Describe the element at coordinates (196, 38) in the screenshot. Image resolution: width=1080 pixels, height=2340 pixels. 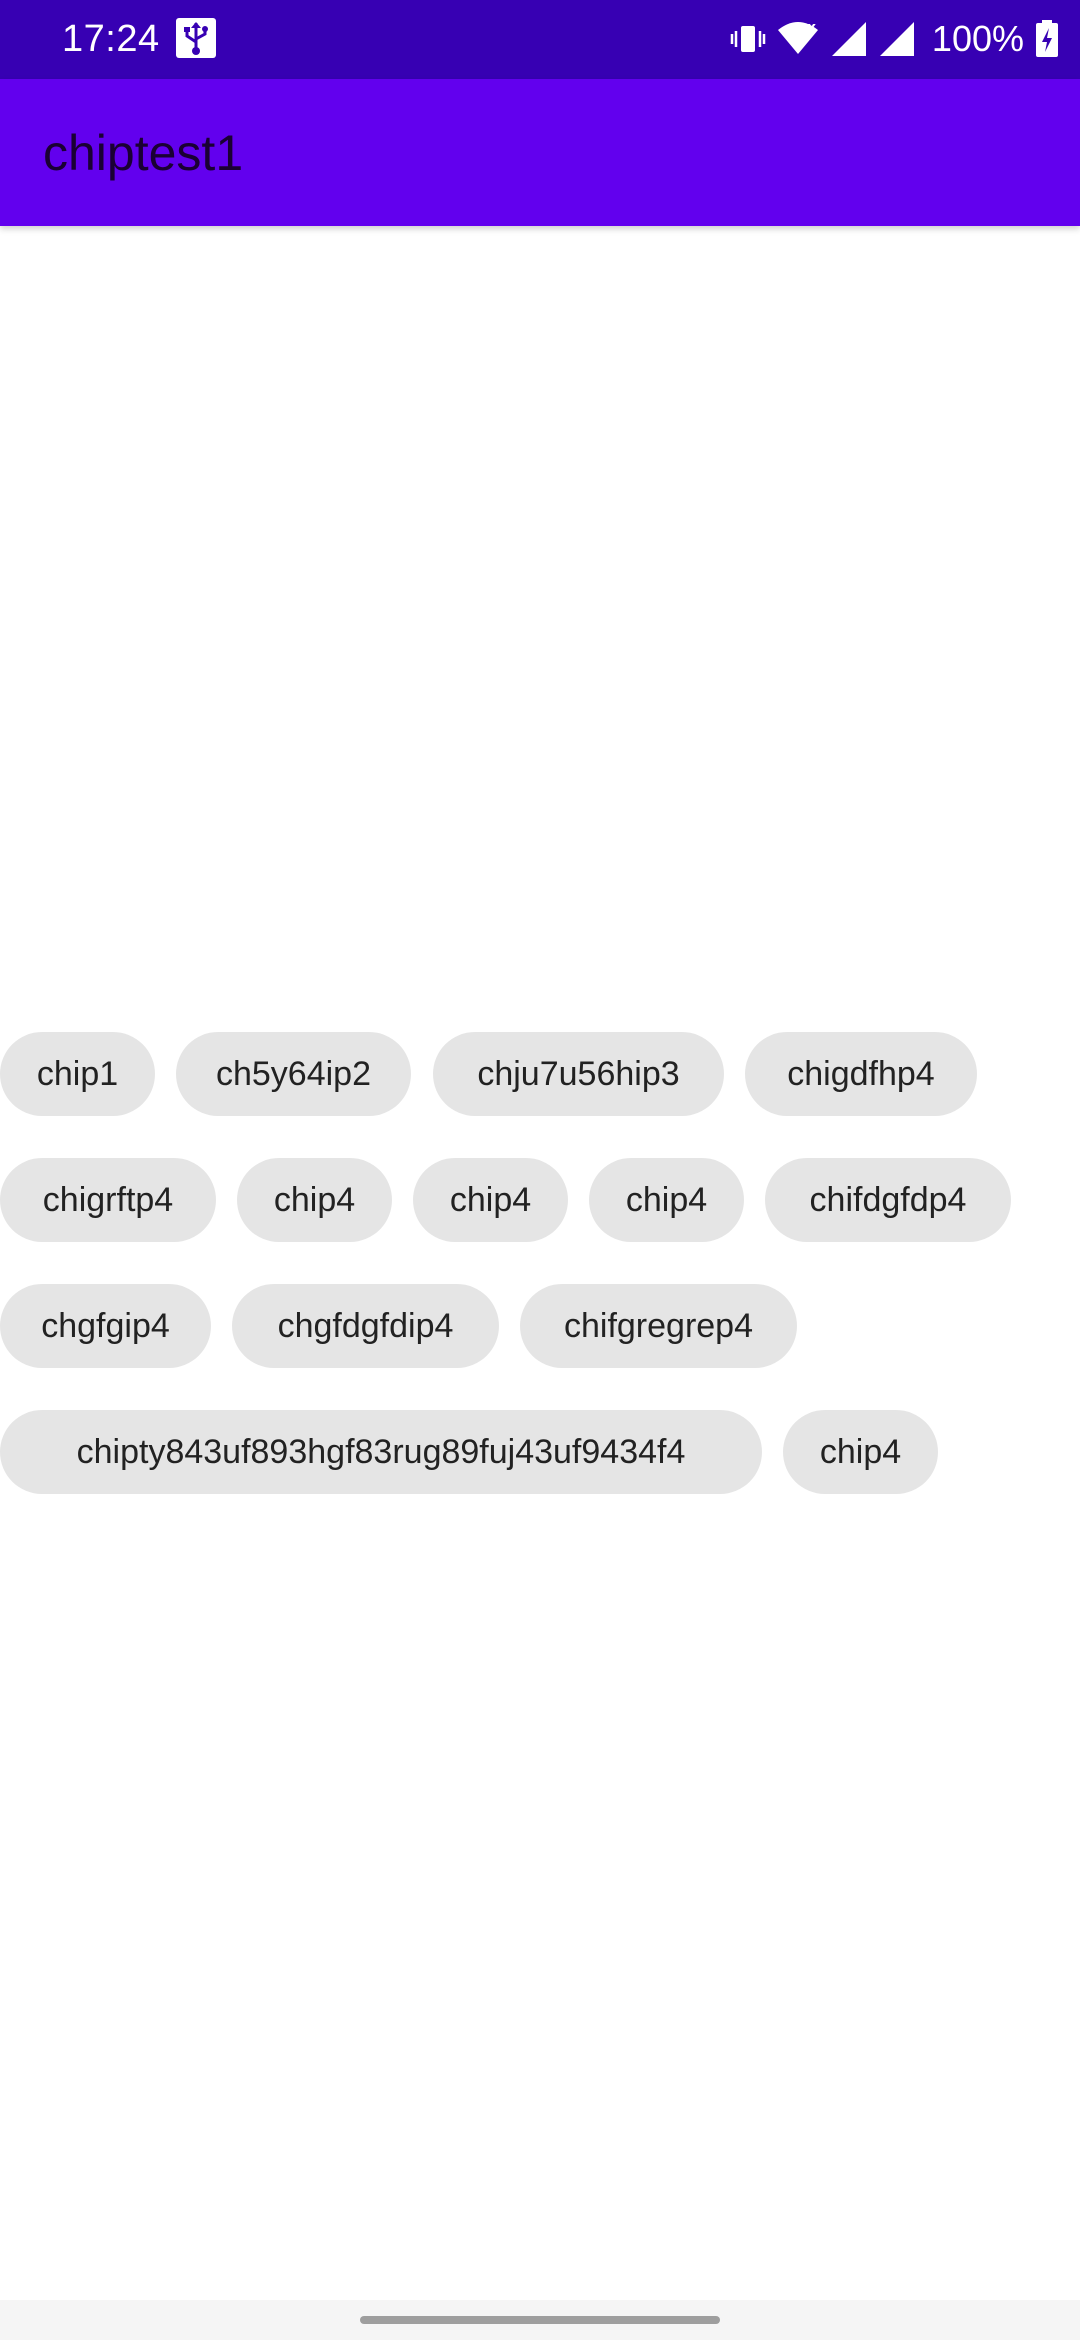
I see `usb-icon` at that location.